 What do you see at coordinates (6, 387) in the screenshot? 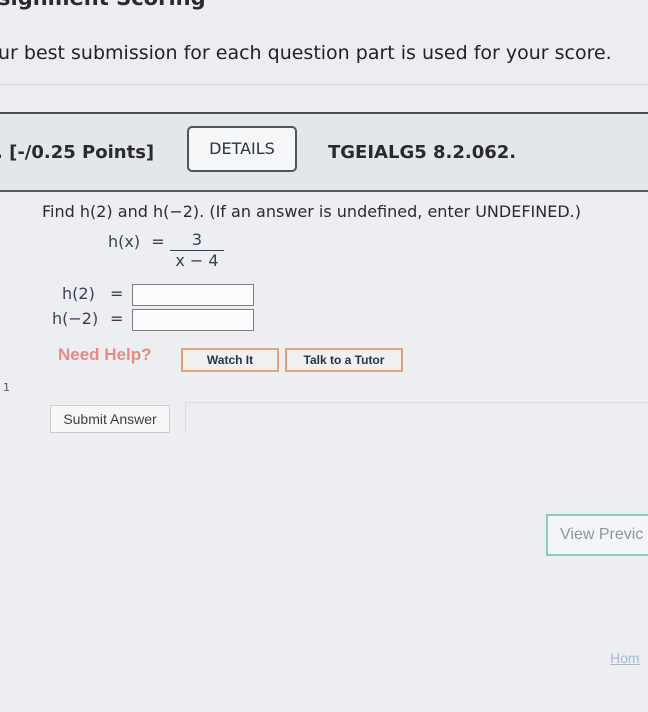
I see `margin-mark: 1` at bounding box center [6, 387].